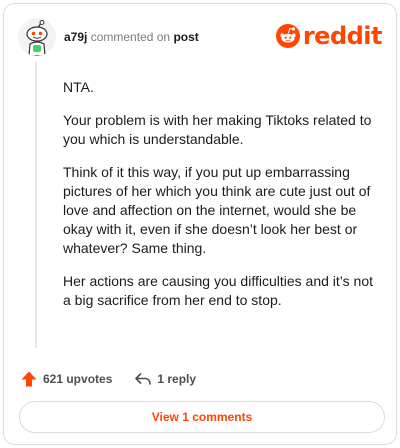 This screenshot has height=448, width=400. What do you see at coordinates (78, 379) in the screenshot?
I see `upvote-count: 621 upvotes` at bounding box center [78, 379].